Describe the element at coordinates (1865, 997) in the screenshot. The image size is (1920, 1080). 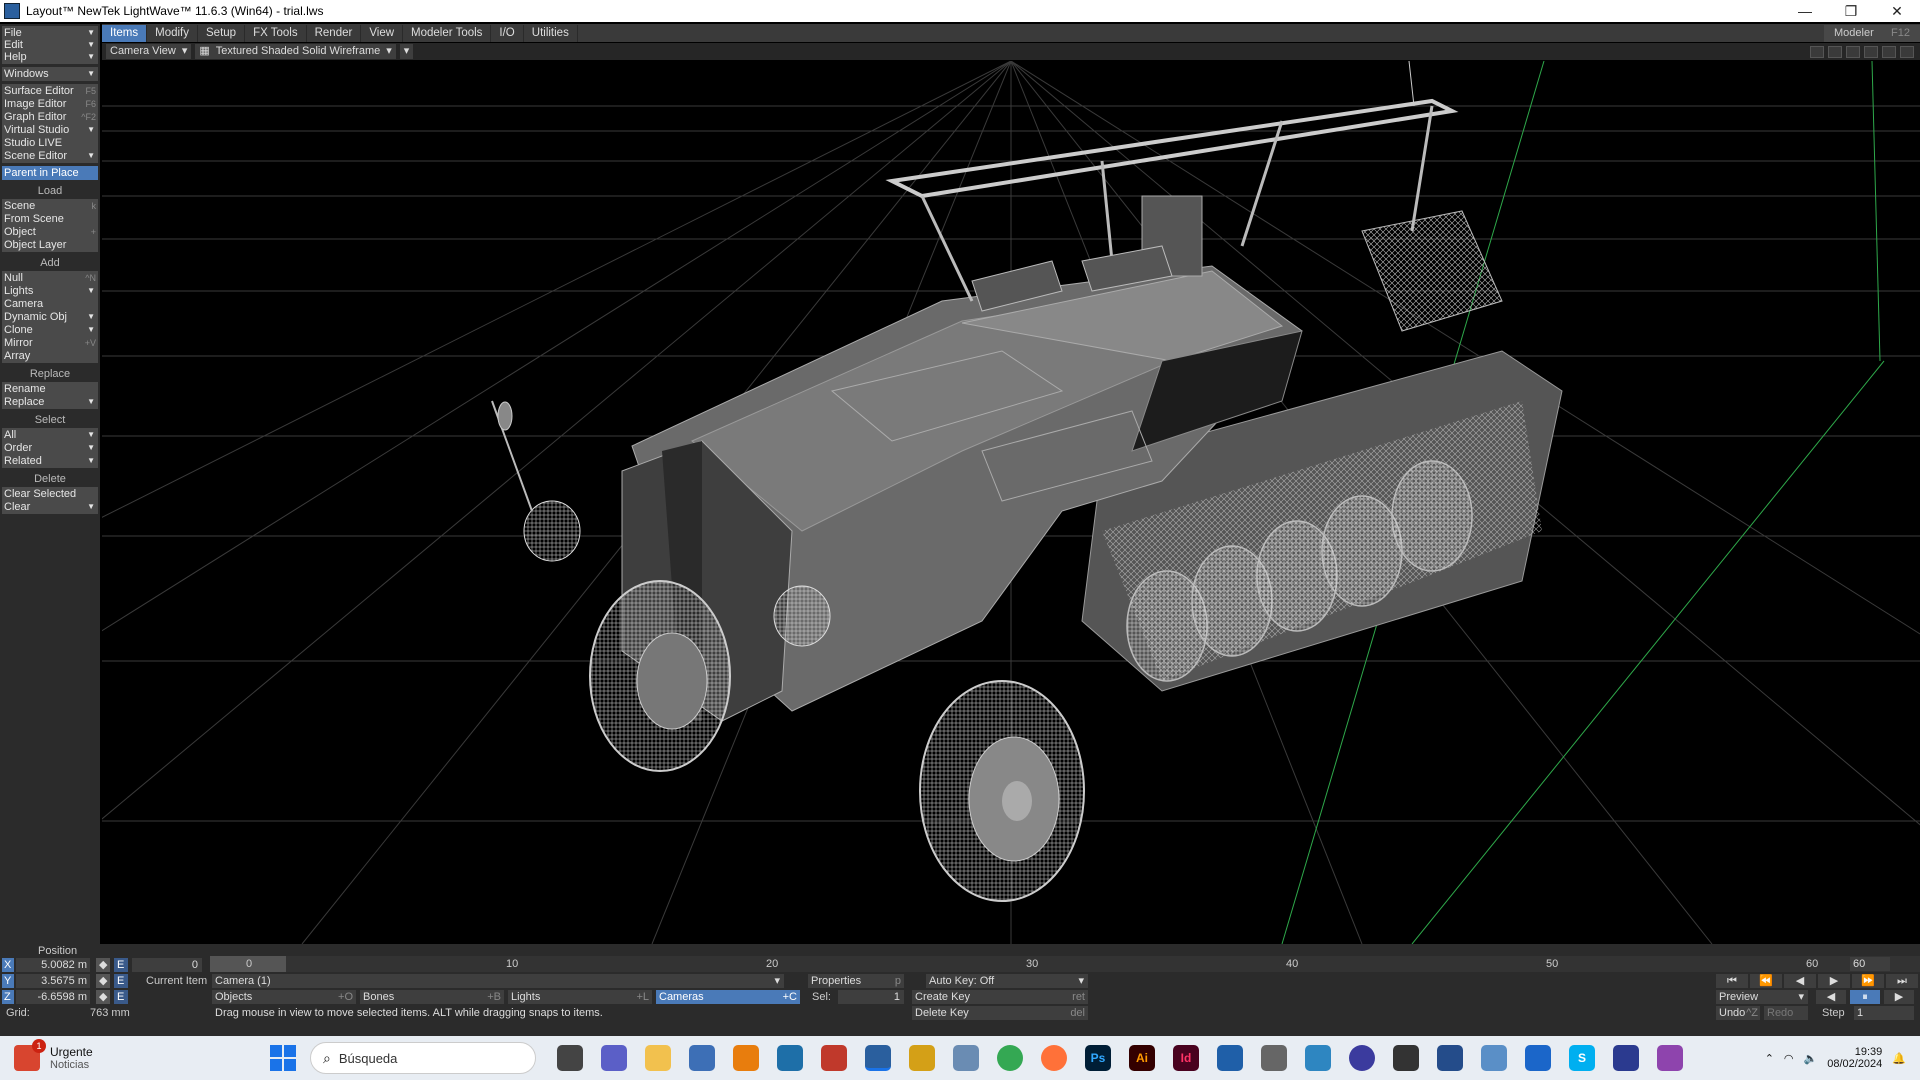
I see `pause-icon: ⏸` at that location.